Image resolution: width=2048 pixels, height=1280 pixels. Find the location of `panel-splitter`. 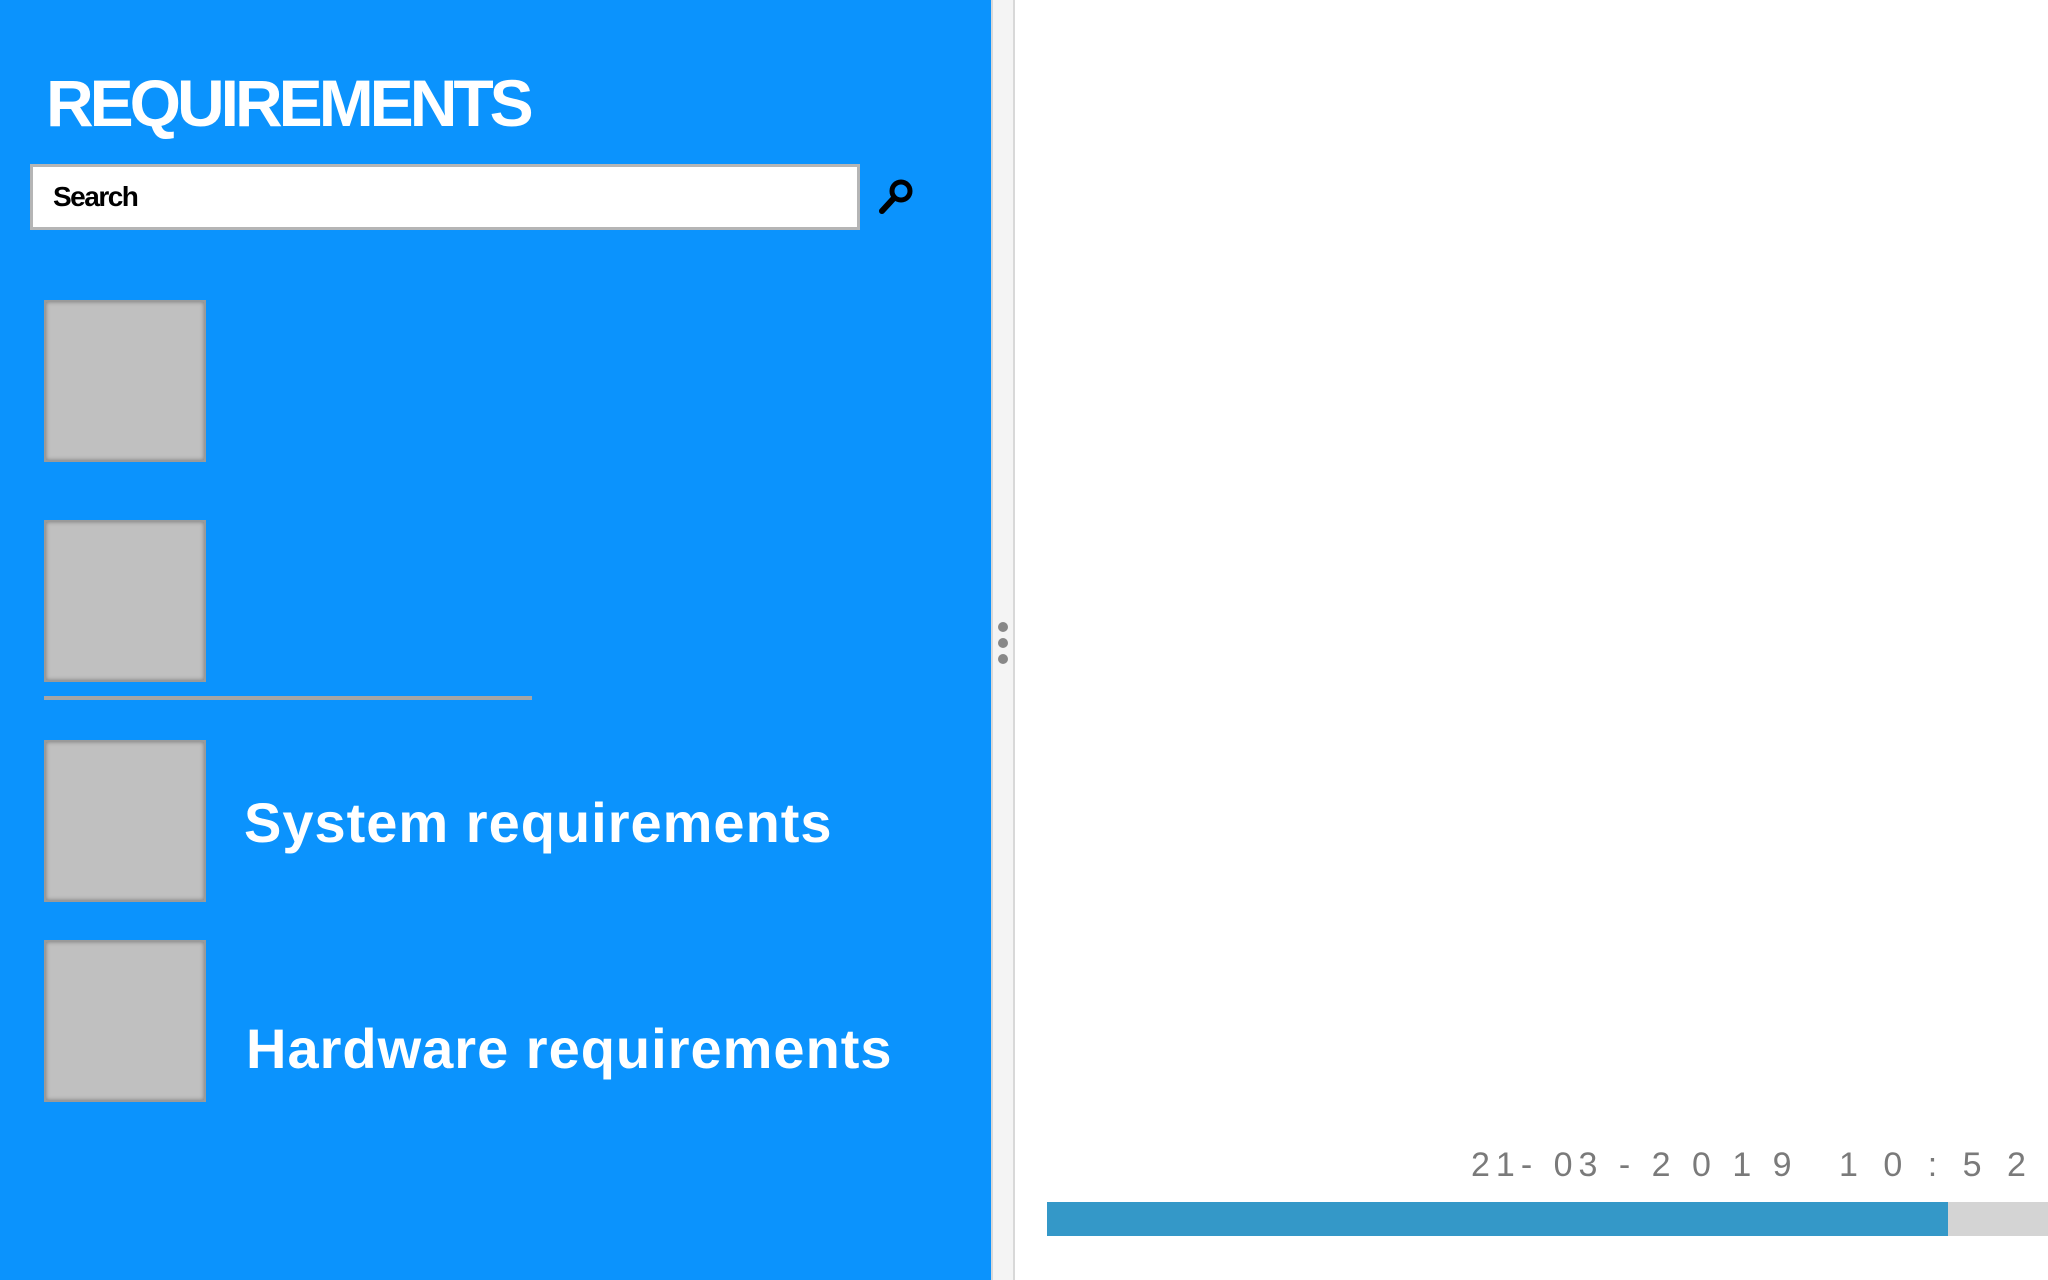

panel-splitter is located at coordinates (1003, 640).